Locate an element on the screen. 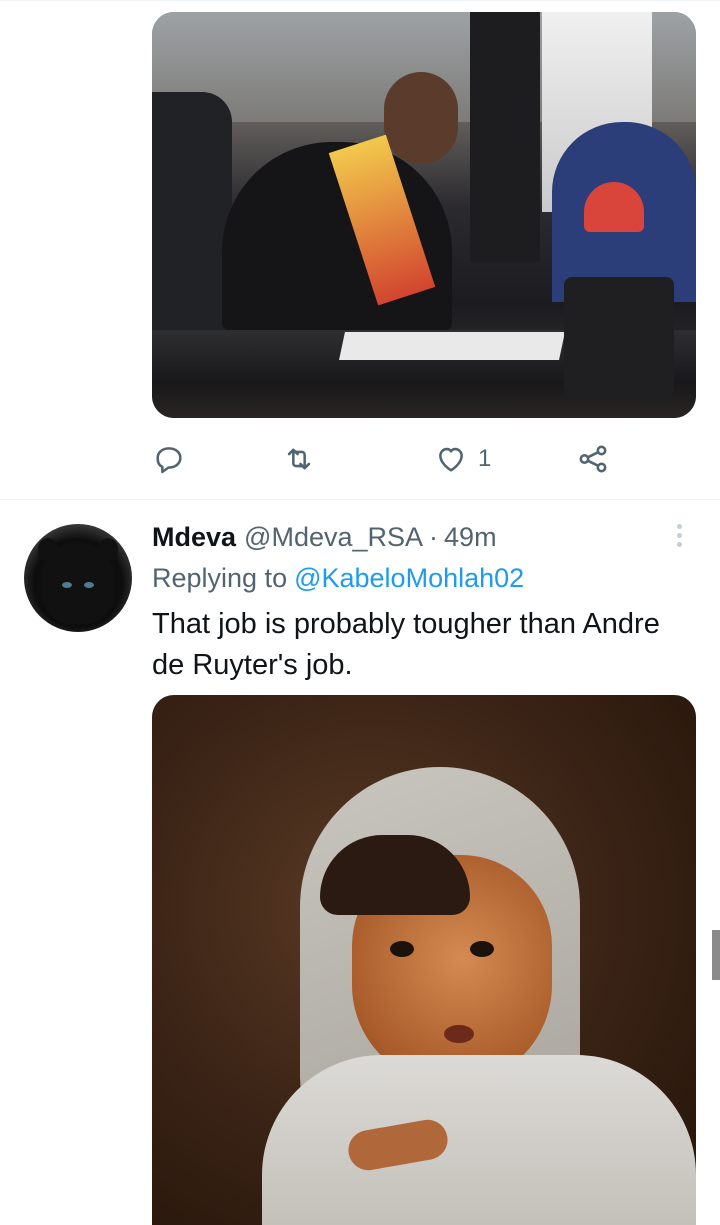 Image resolution: width=720 pixels, height=1225 pixels. user-handle: @Mdeva_RSA is located at coordinates (333, 537).